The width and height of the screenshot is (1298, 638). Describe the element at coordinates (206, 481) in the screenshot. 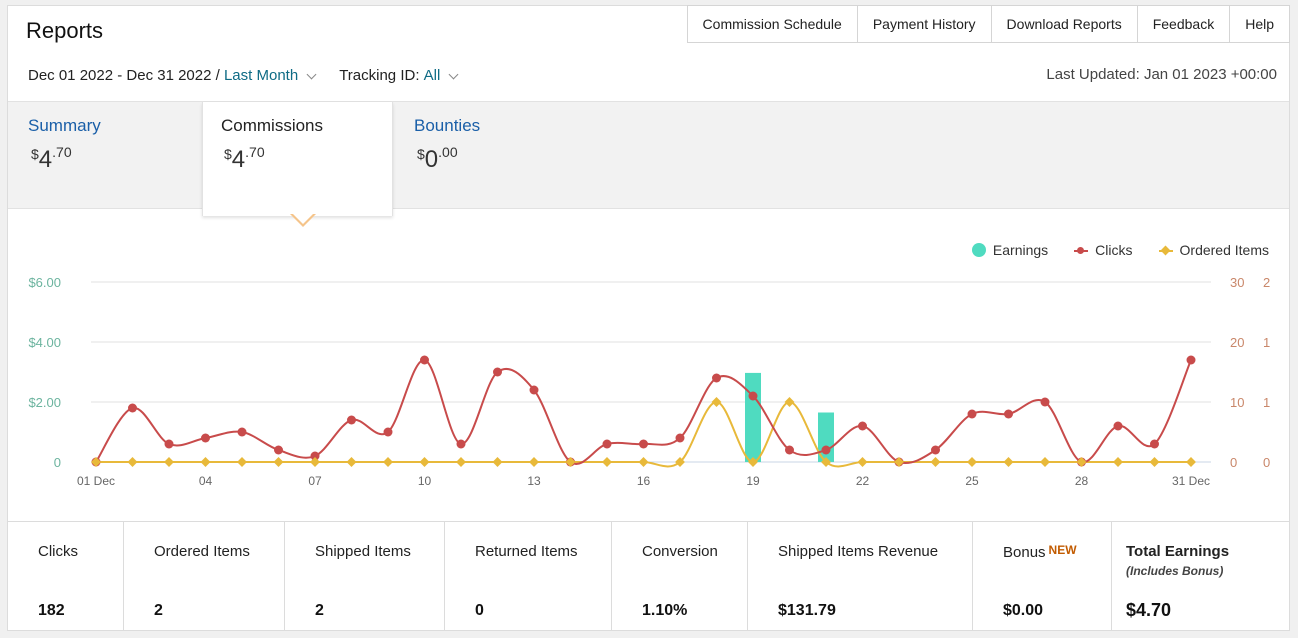

I see `x-tick-label: 04` at that location.